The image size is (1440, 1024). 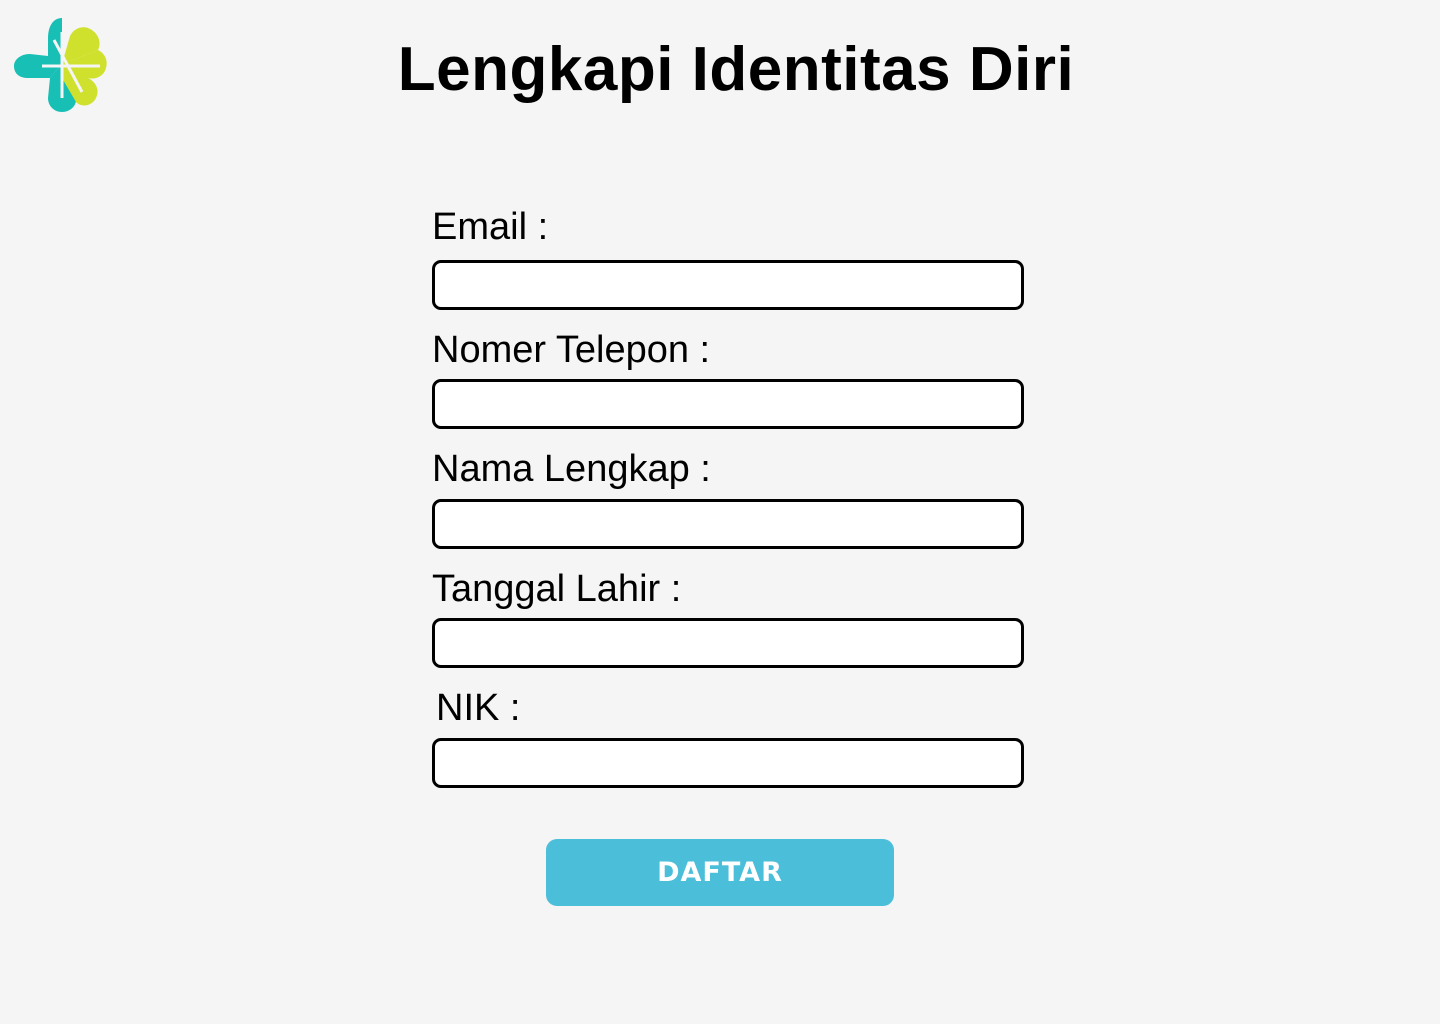 I want to click on daftar-button: DAFTAR, so click(x=720, y=872).